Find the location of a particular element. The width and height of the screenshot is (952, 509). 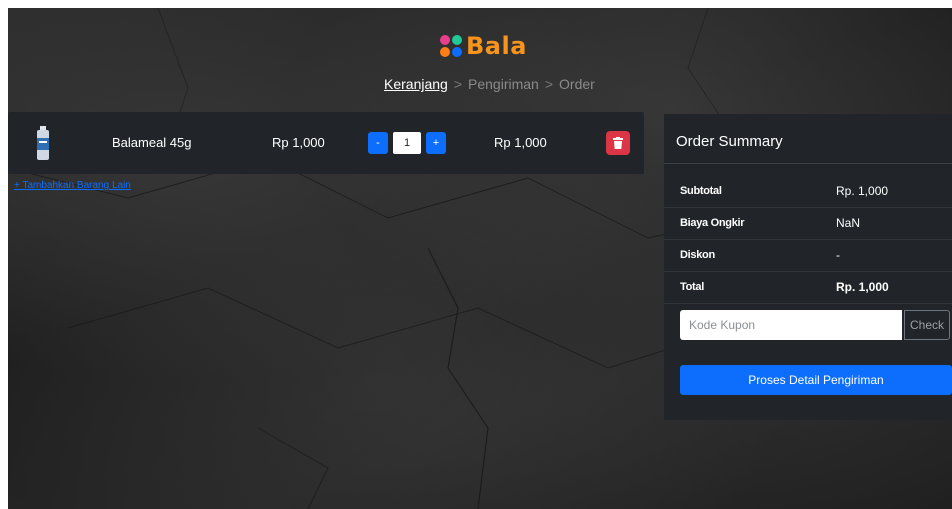

unit-price: Rp 1,000 is located at coordinates (298, 142).